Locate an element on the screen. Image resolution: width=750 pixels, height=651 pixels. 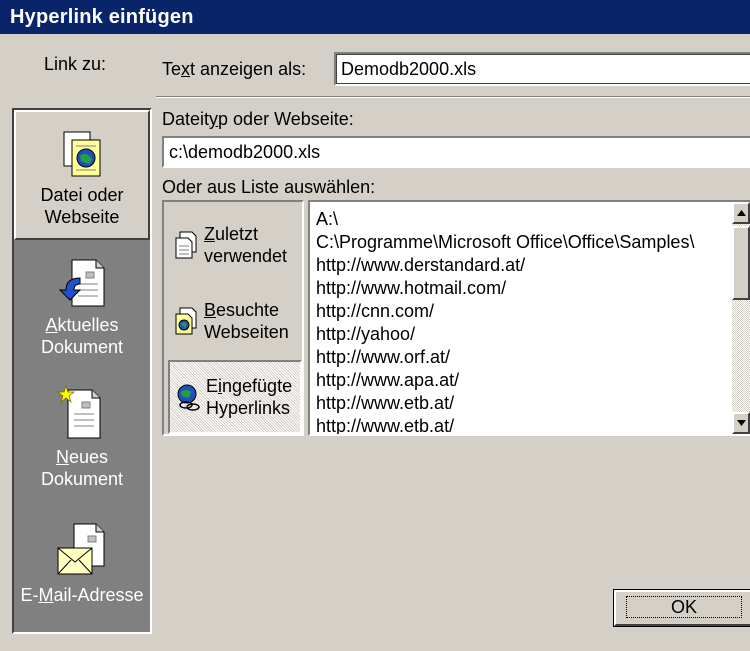
list-item: http://www.orf.at/ is located at coordinates (530, 357).